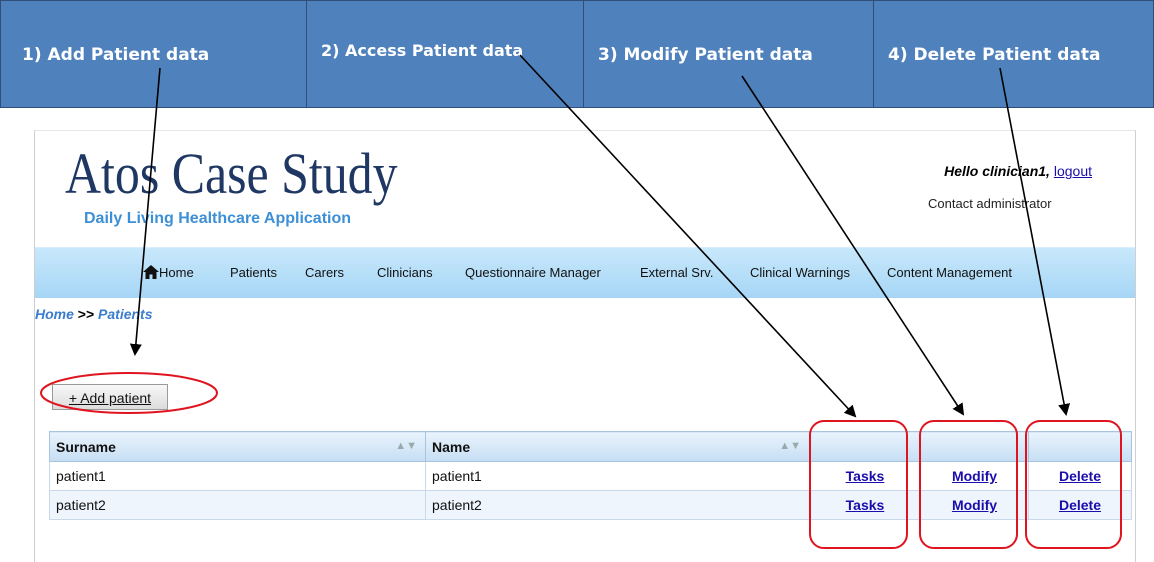 Image resolution: width=1154 pixels, height=562 pixels. I want to click on greeting-text: Hello clinician1,, so click(997, 171).